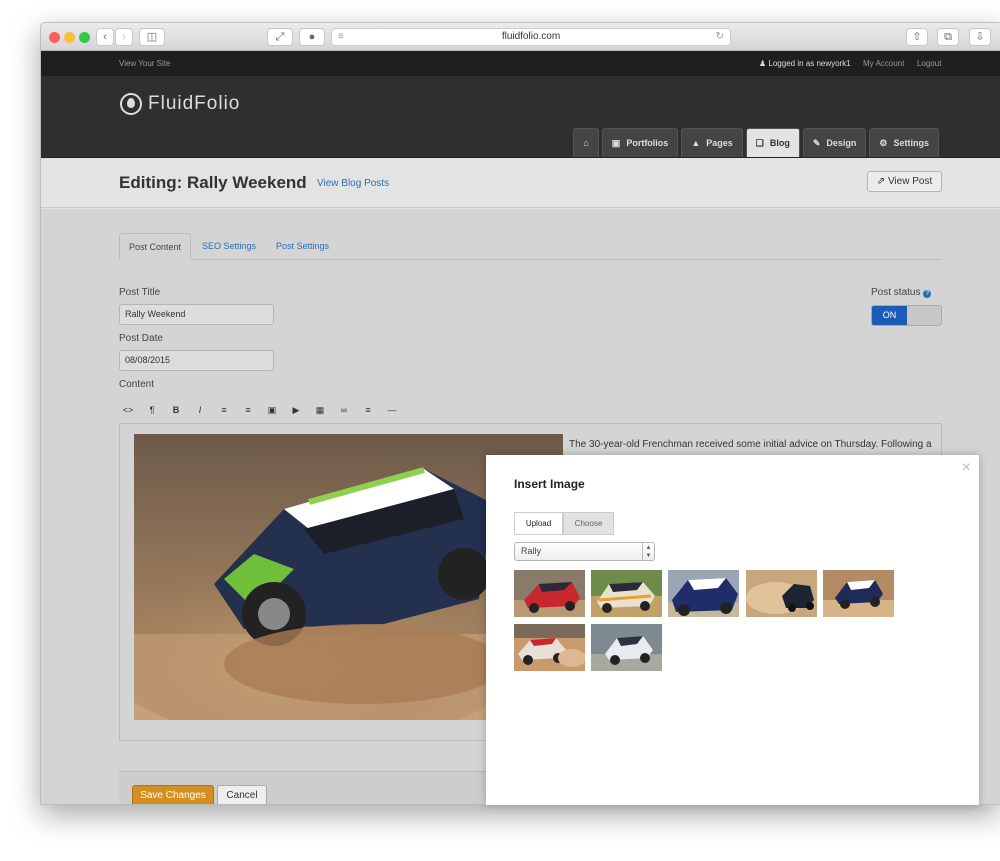 This screenshot has height=861, width=1000. Describe the element at coordinates (105, 37) in the screenshot. I see `back-icon: ‹` at that location.